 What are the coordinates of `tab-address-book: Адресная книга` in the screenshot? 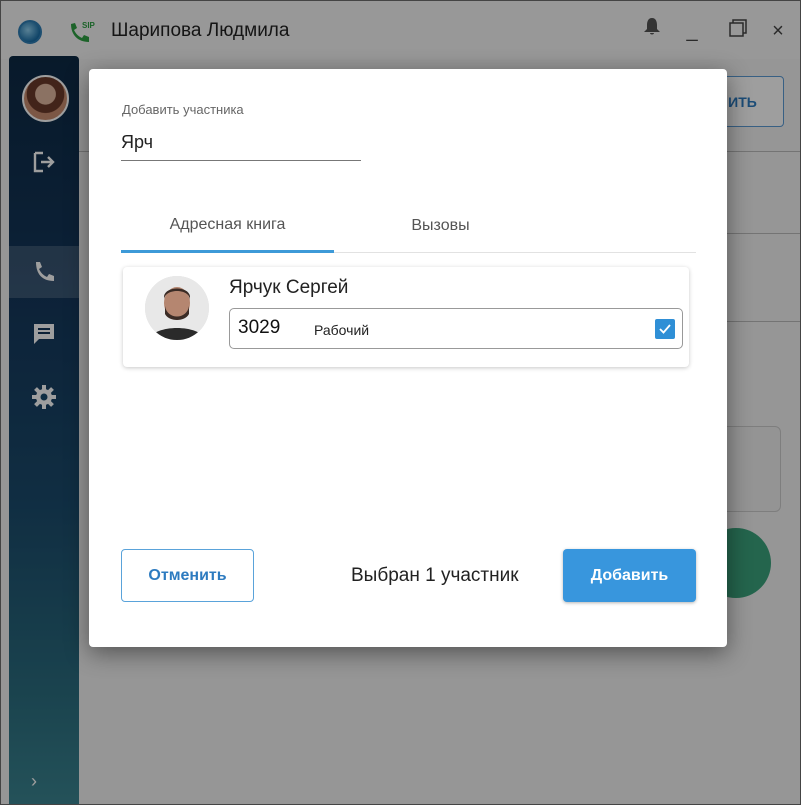 It's located at (227, 226).